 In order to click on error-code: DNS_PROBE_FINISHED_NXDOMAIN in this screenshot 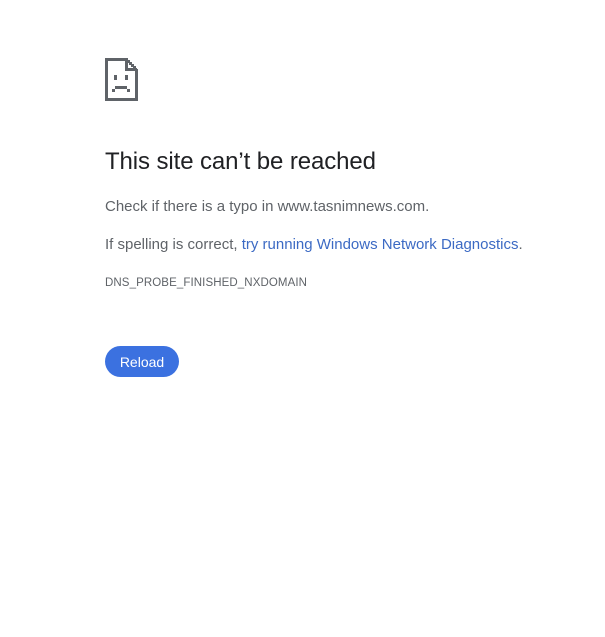, I will do `click(206, 283)`.